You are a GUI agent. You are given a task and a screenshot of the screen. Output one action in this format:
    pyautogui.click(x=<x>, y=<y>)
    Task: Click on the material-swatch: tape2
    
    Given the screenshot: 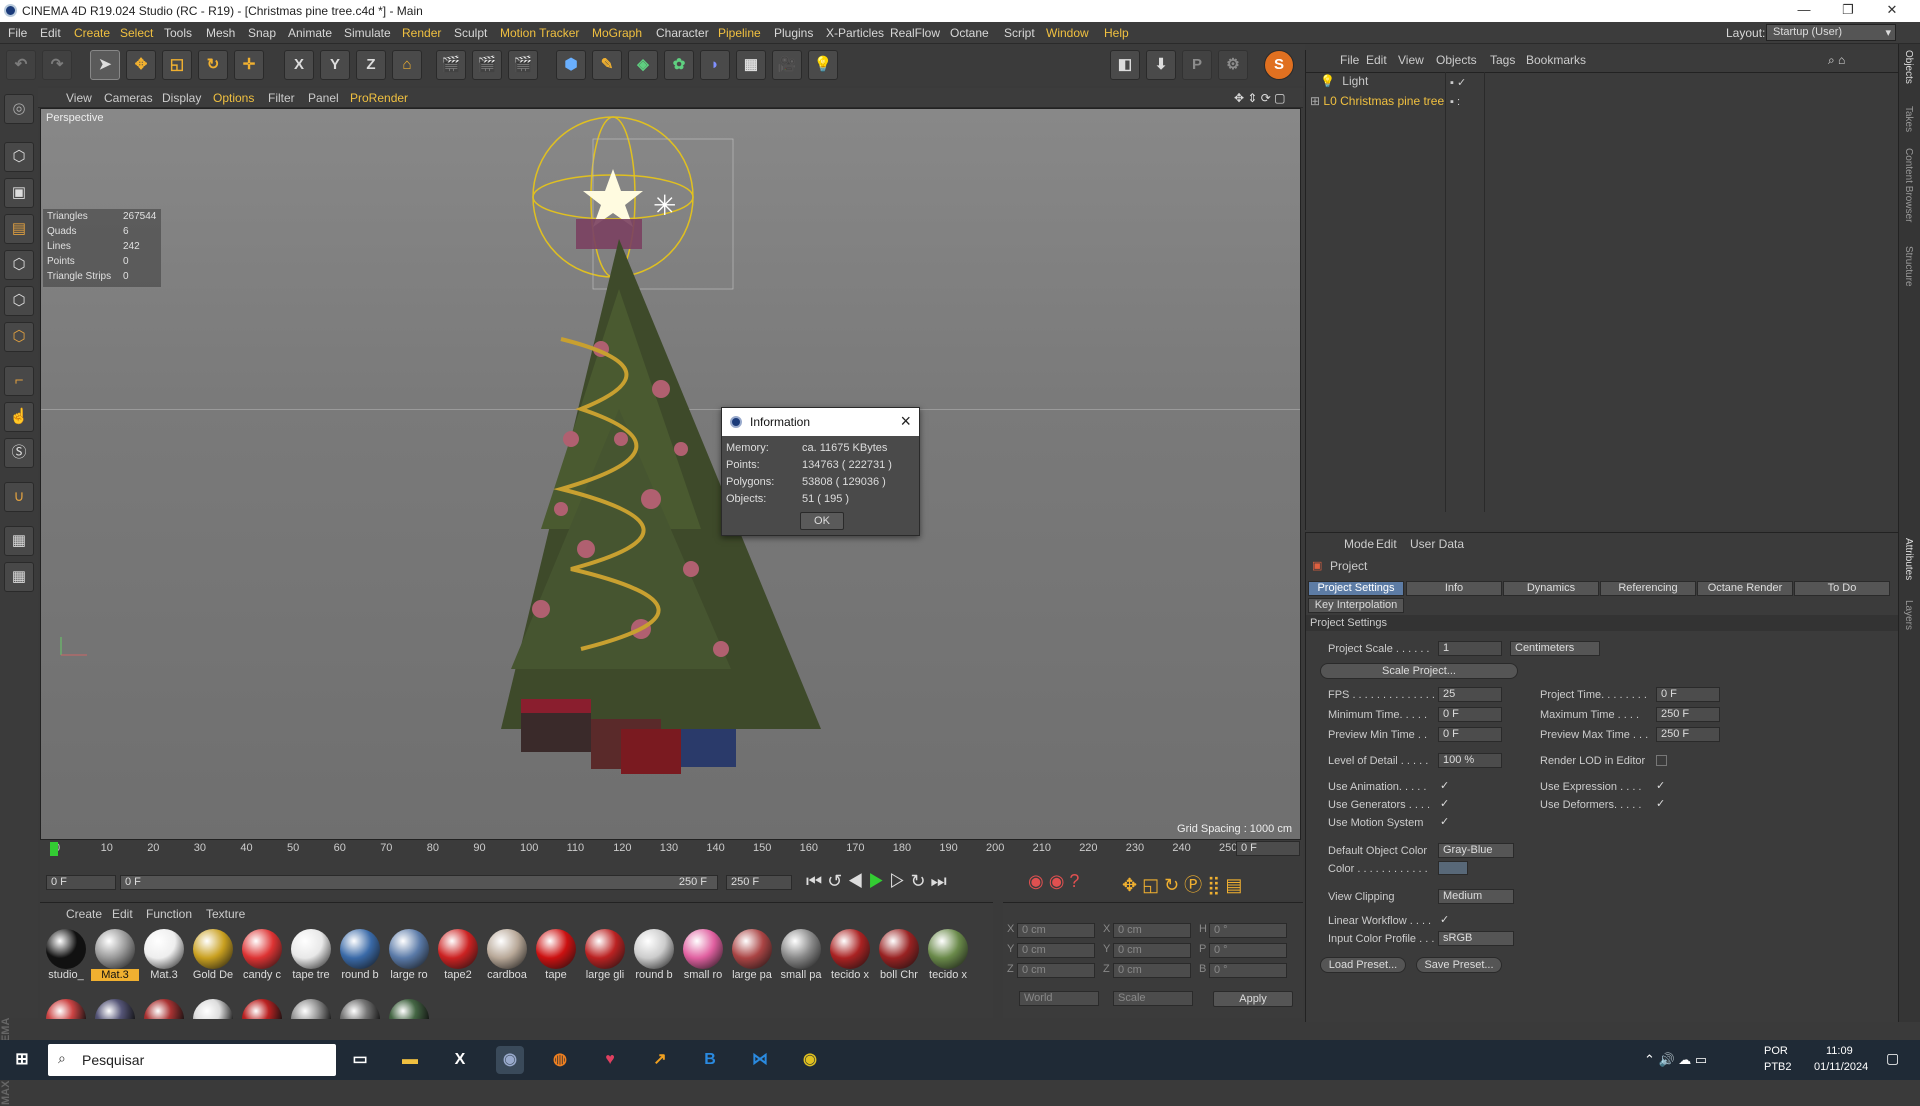 What is the action you would take?
    pyautogui.click(x=457, y=955)
    